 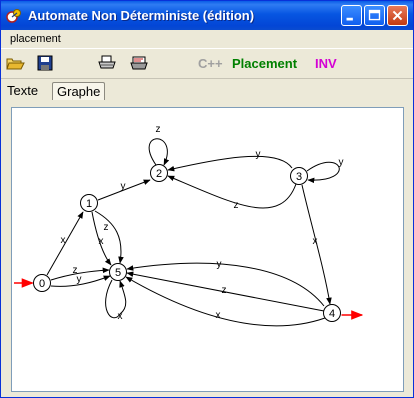 I want to click on transition-2-2-z, so click(x=159, y=152).